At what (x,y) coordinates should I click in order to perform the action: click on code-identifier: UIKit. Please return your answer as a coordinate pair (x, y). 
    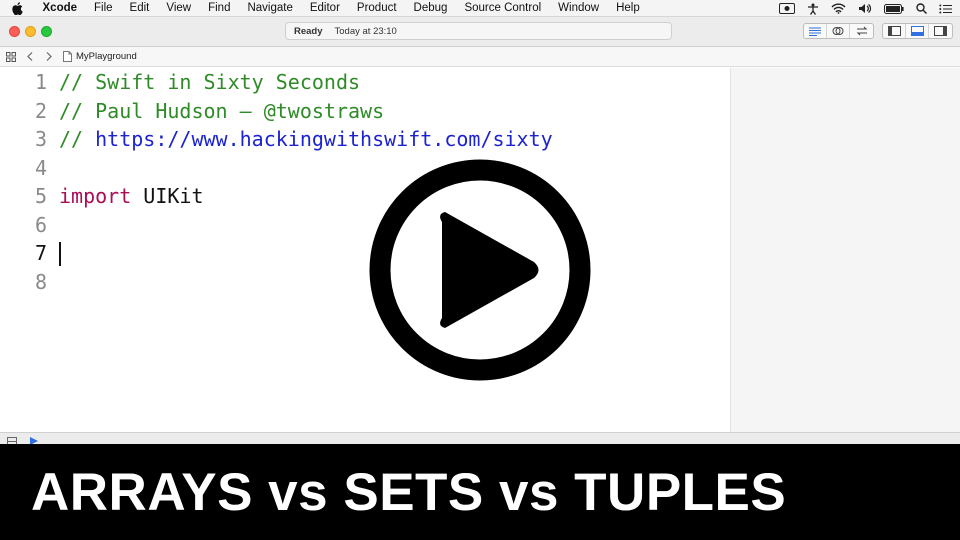
    Looking at the image, I should click on (167, 196).